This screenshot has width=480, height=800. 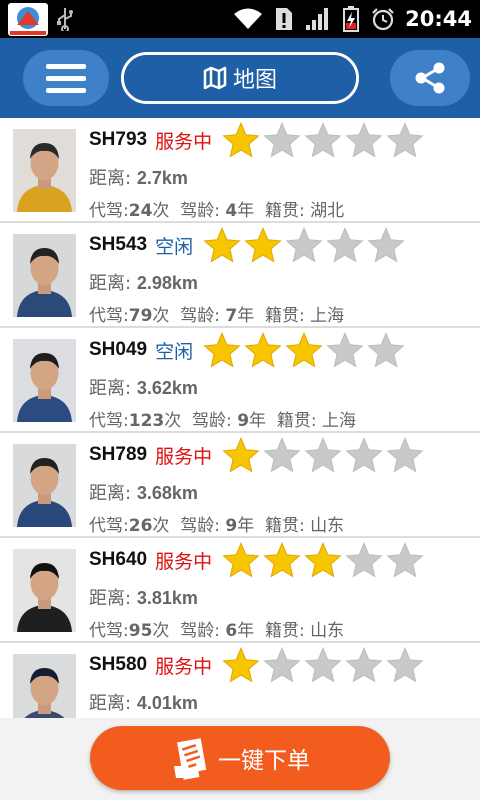 I want to click on rating-stars, so click(x=323, y=455).